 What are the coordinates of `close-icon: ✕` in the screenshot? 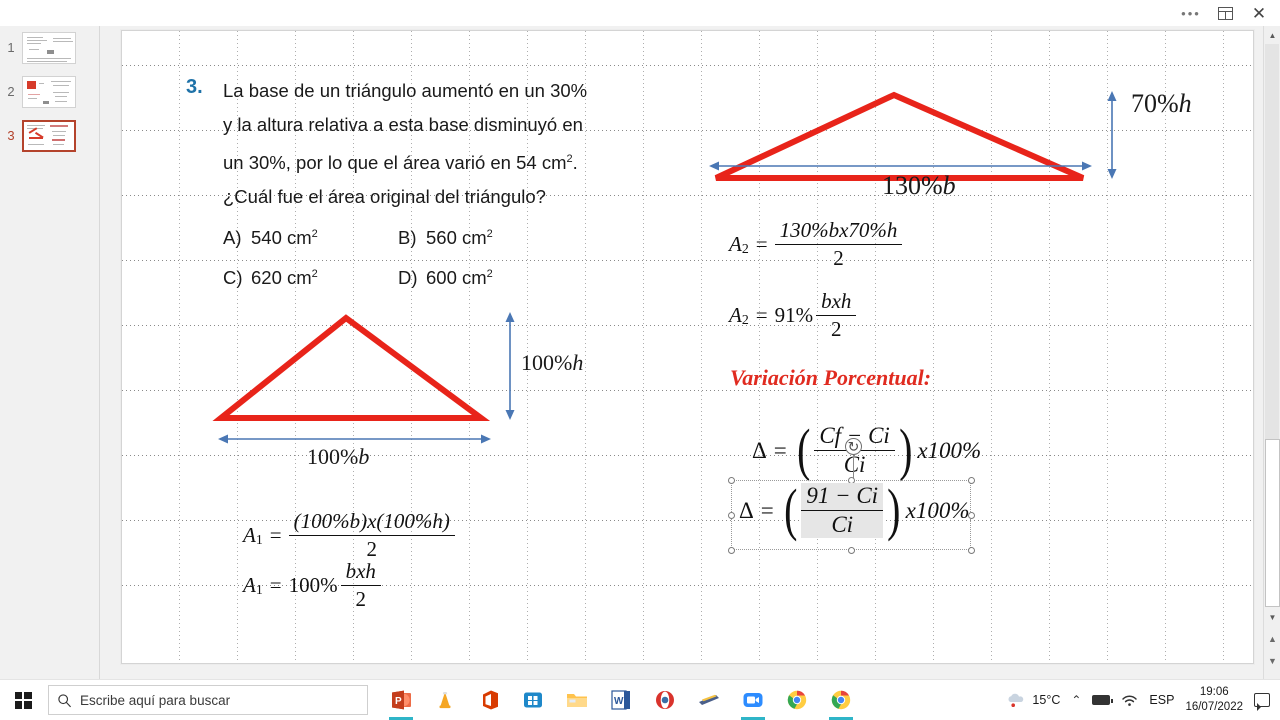 It's located at (1259, 13).